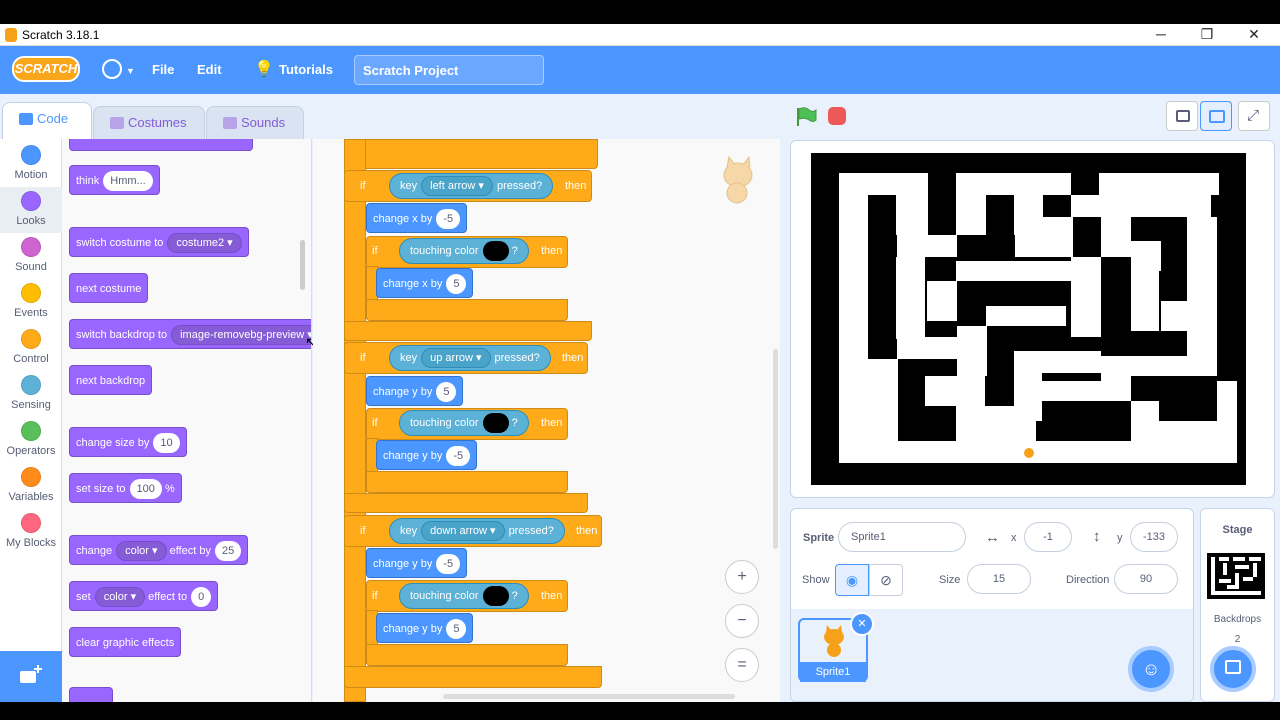 The height and width of the screenshot is (720, 1280). Describe the element at coordinates (31, 485) in the screenshot. I see `category-variables: Variables` at that location.